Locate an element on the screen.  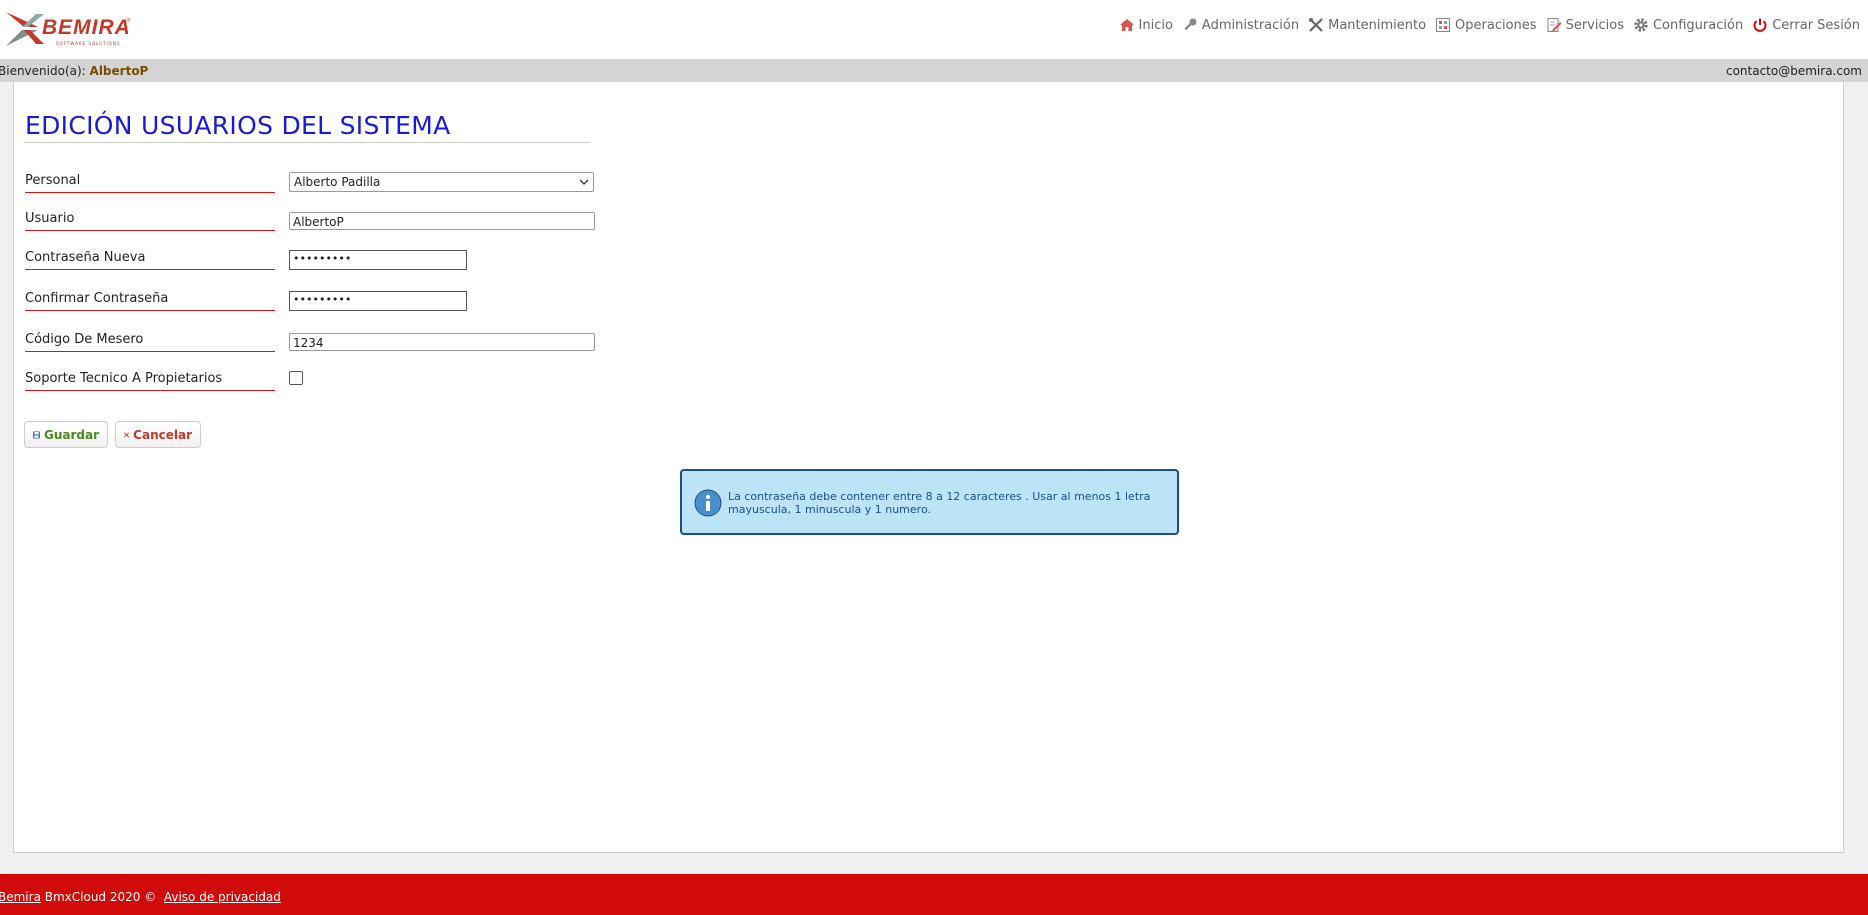
tools-icon is located at coordinates (1316, 25).